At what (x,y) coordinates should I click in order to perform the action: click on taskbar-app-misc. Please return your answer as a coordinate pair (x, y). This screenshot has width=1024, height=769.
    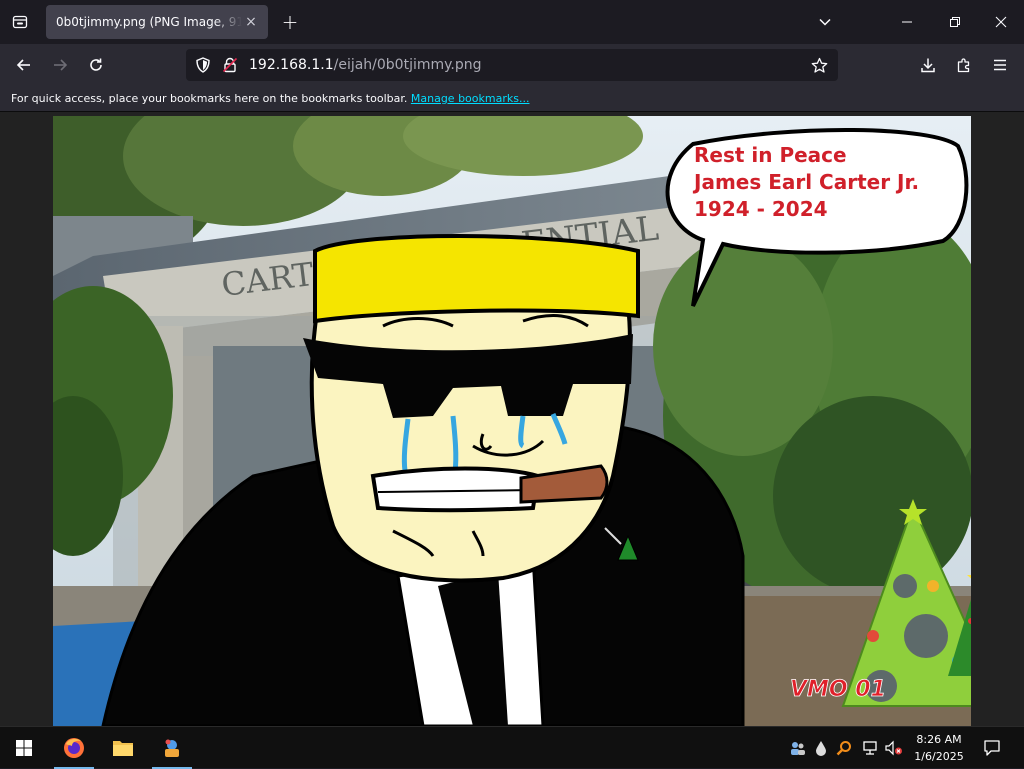
    Looking at the image, I should click on (172, 748).